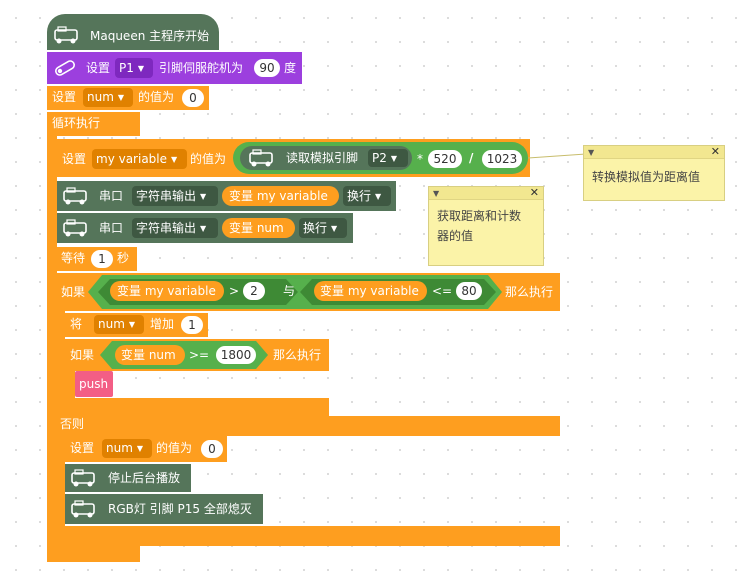 Image resolution: width=750 pixels, height=576 pixels. What do you see at coordinates (359, 196) in the screenshot?
I see `serial1-newline: 换行` at bounding box center [359, 196].